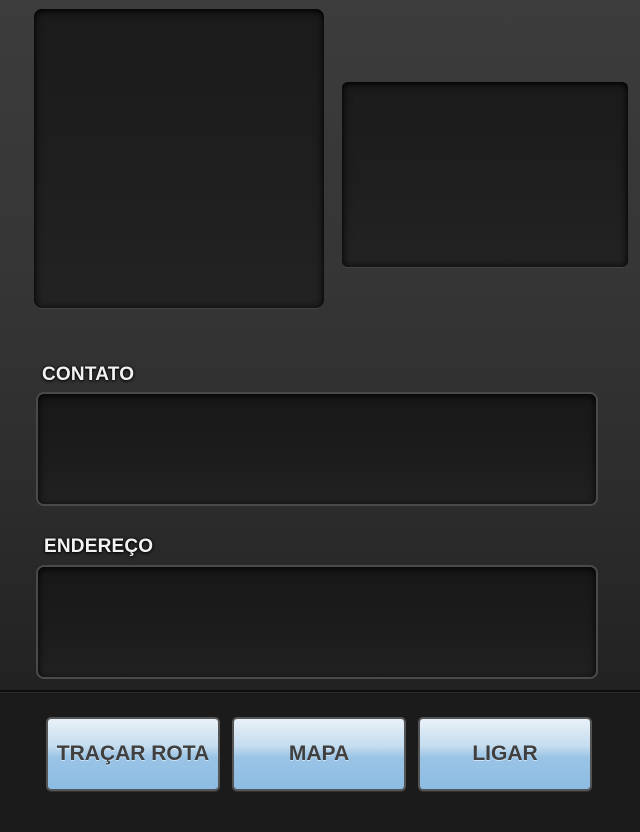 The image size is (640, 832). I want to click on address-field, so click(317, 622).